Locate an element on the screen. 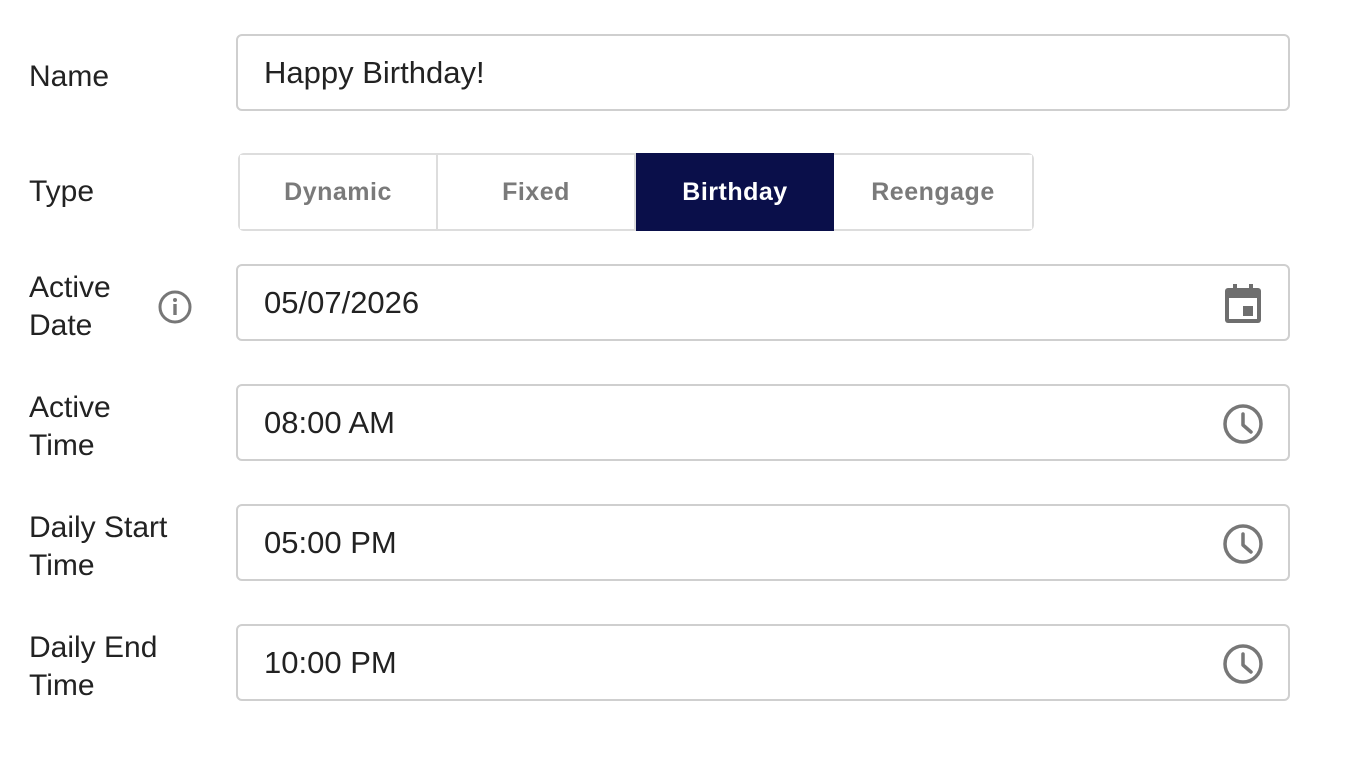 The height and width of the screenshot is (764, 1356). daily-end-time-field is located at coordinates (763, 662).